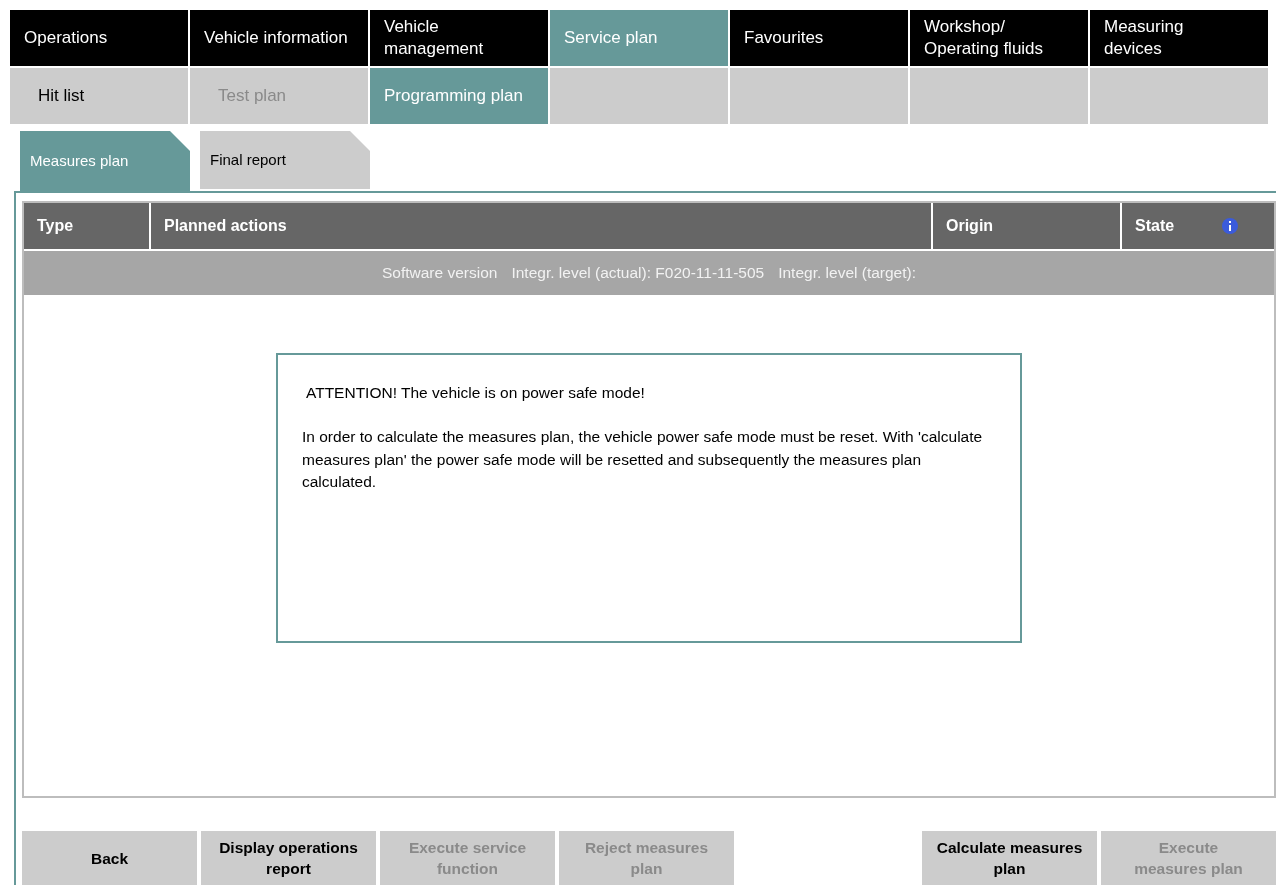 The width and height of the screenshot is (1276, 885). Describe the element at coordinates (279, 38) in the screenshot. I see `main-tab: Vehicle information` at that location.